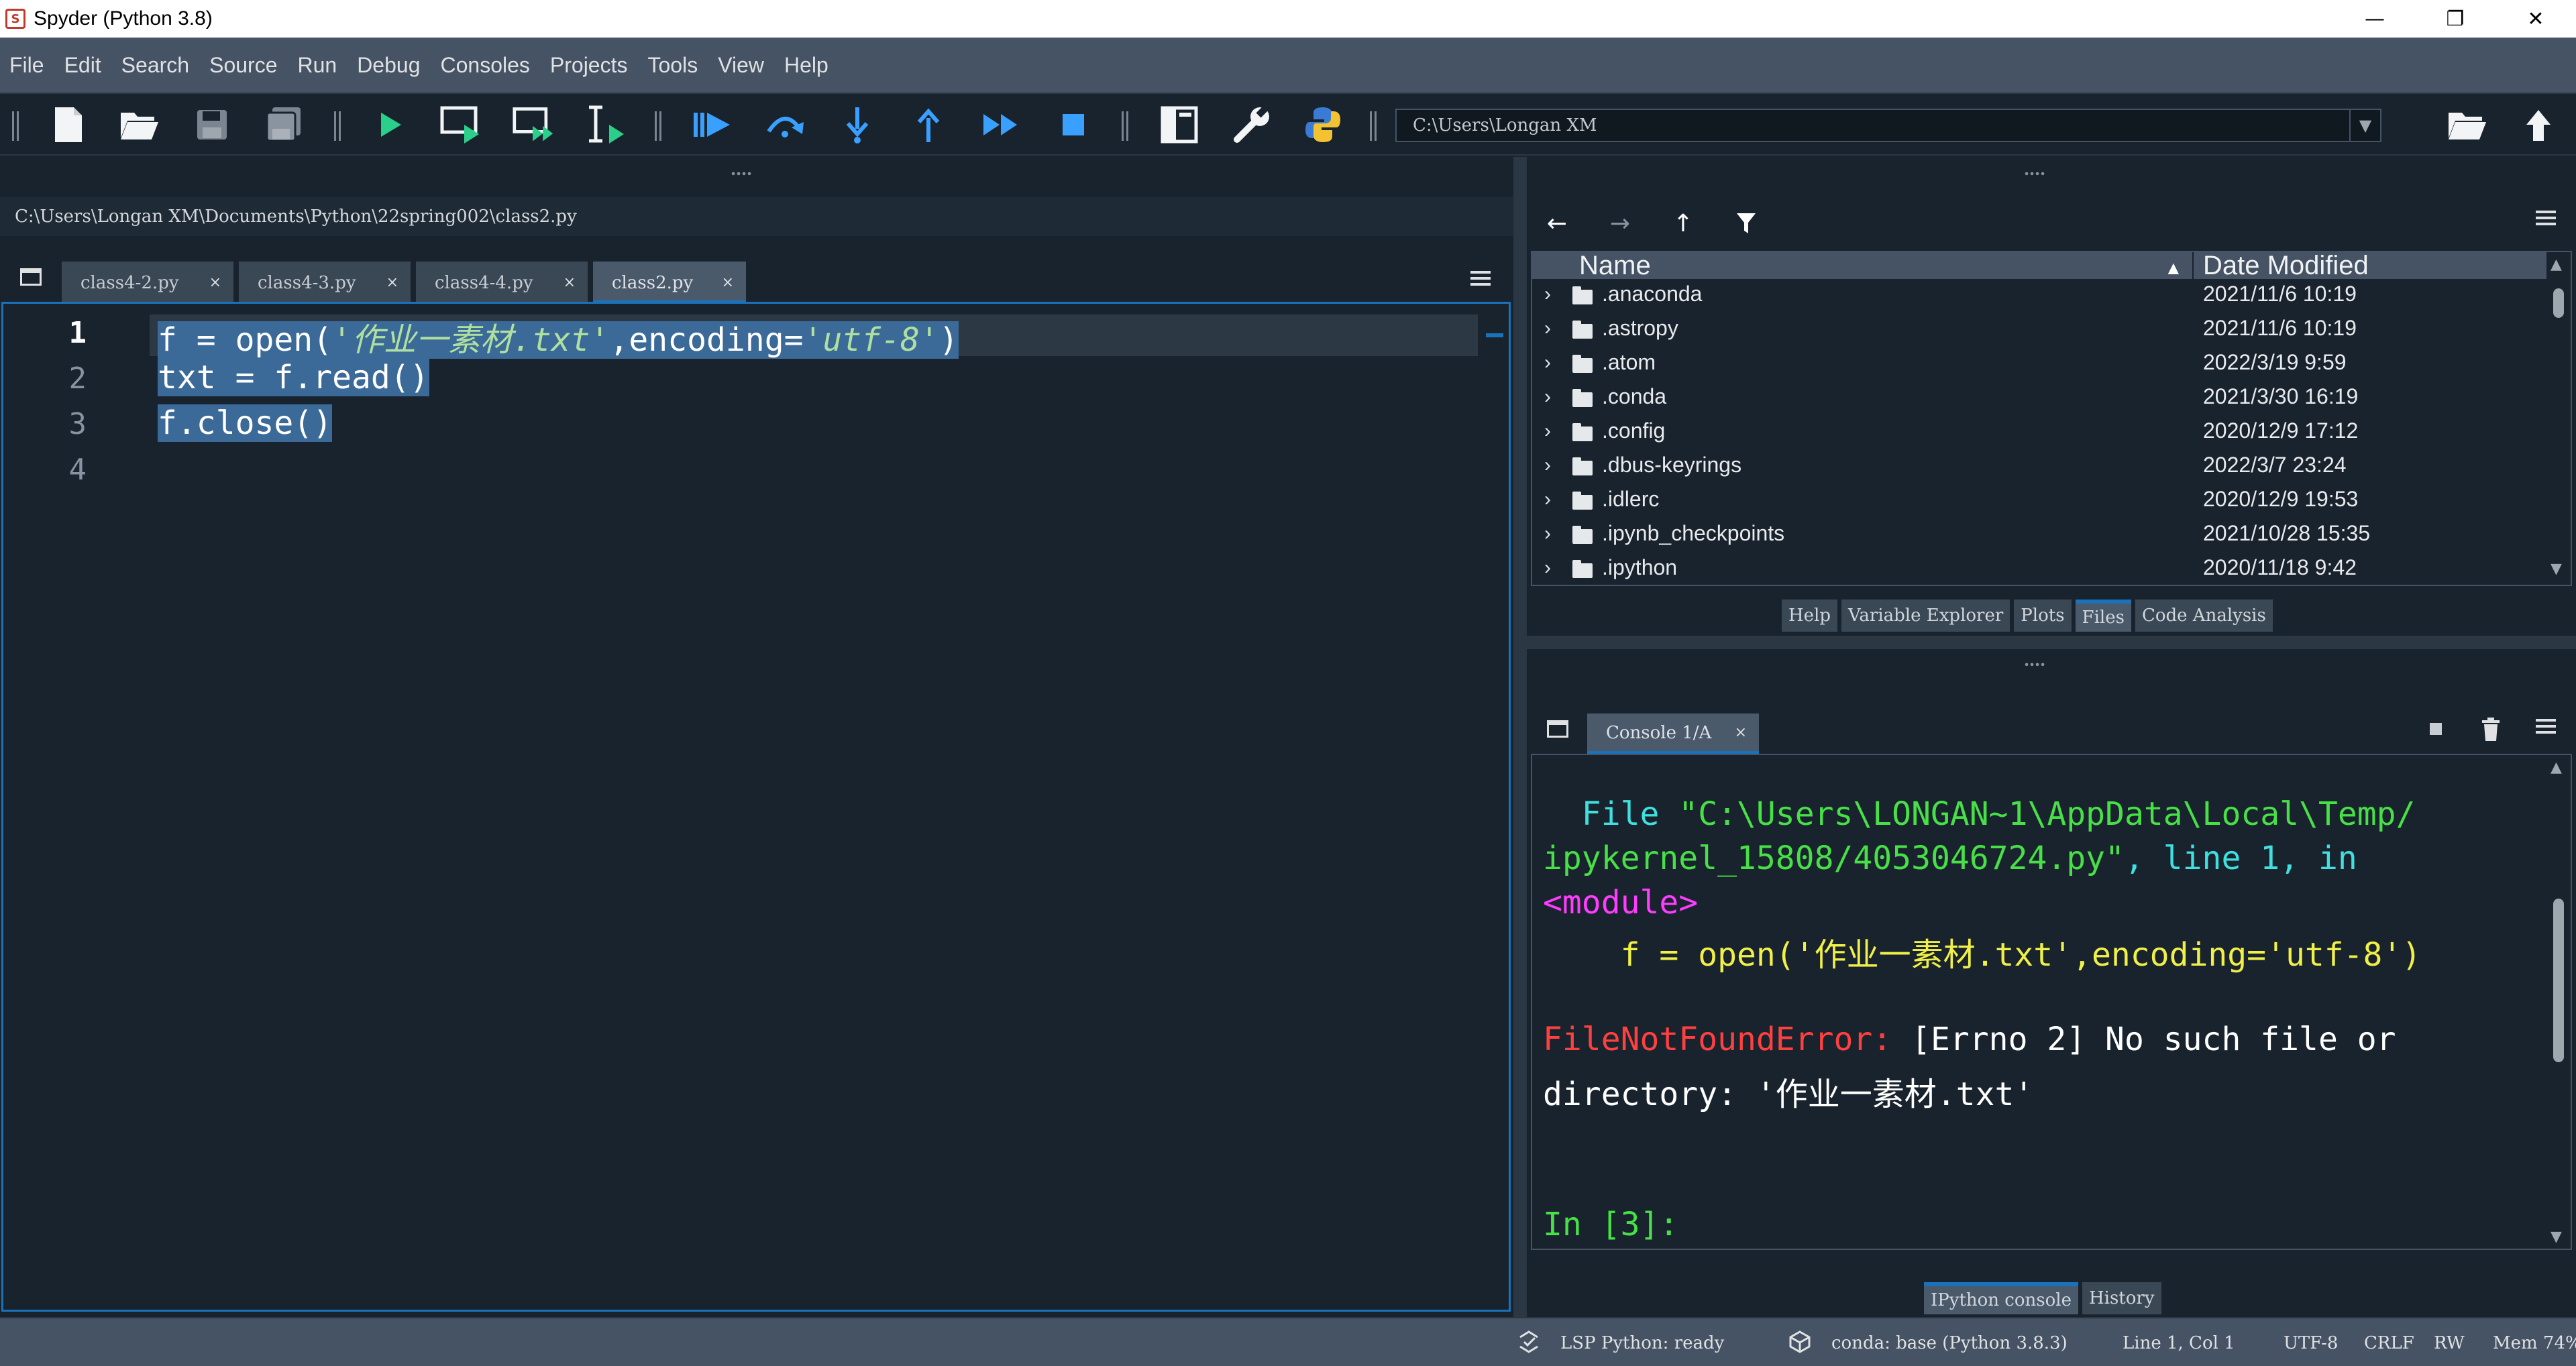 This screenshot has height=1366, width=2576. Describe the element at coordinates (2039, 365) in the screenshot. I see `file-row: › .atom 2022/3/19 9:59` at that location.